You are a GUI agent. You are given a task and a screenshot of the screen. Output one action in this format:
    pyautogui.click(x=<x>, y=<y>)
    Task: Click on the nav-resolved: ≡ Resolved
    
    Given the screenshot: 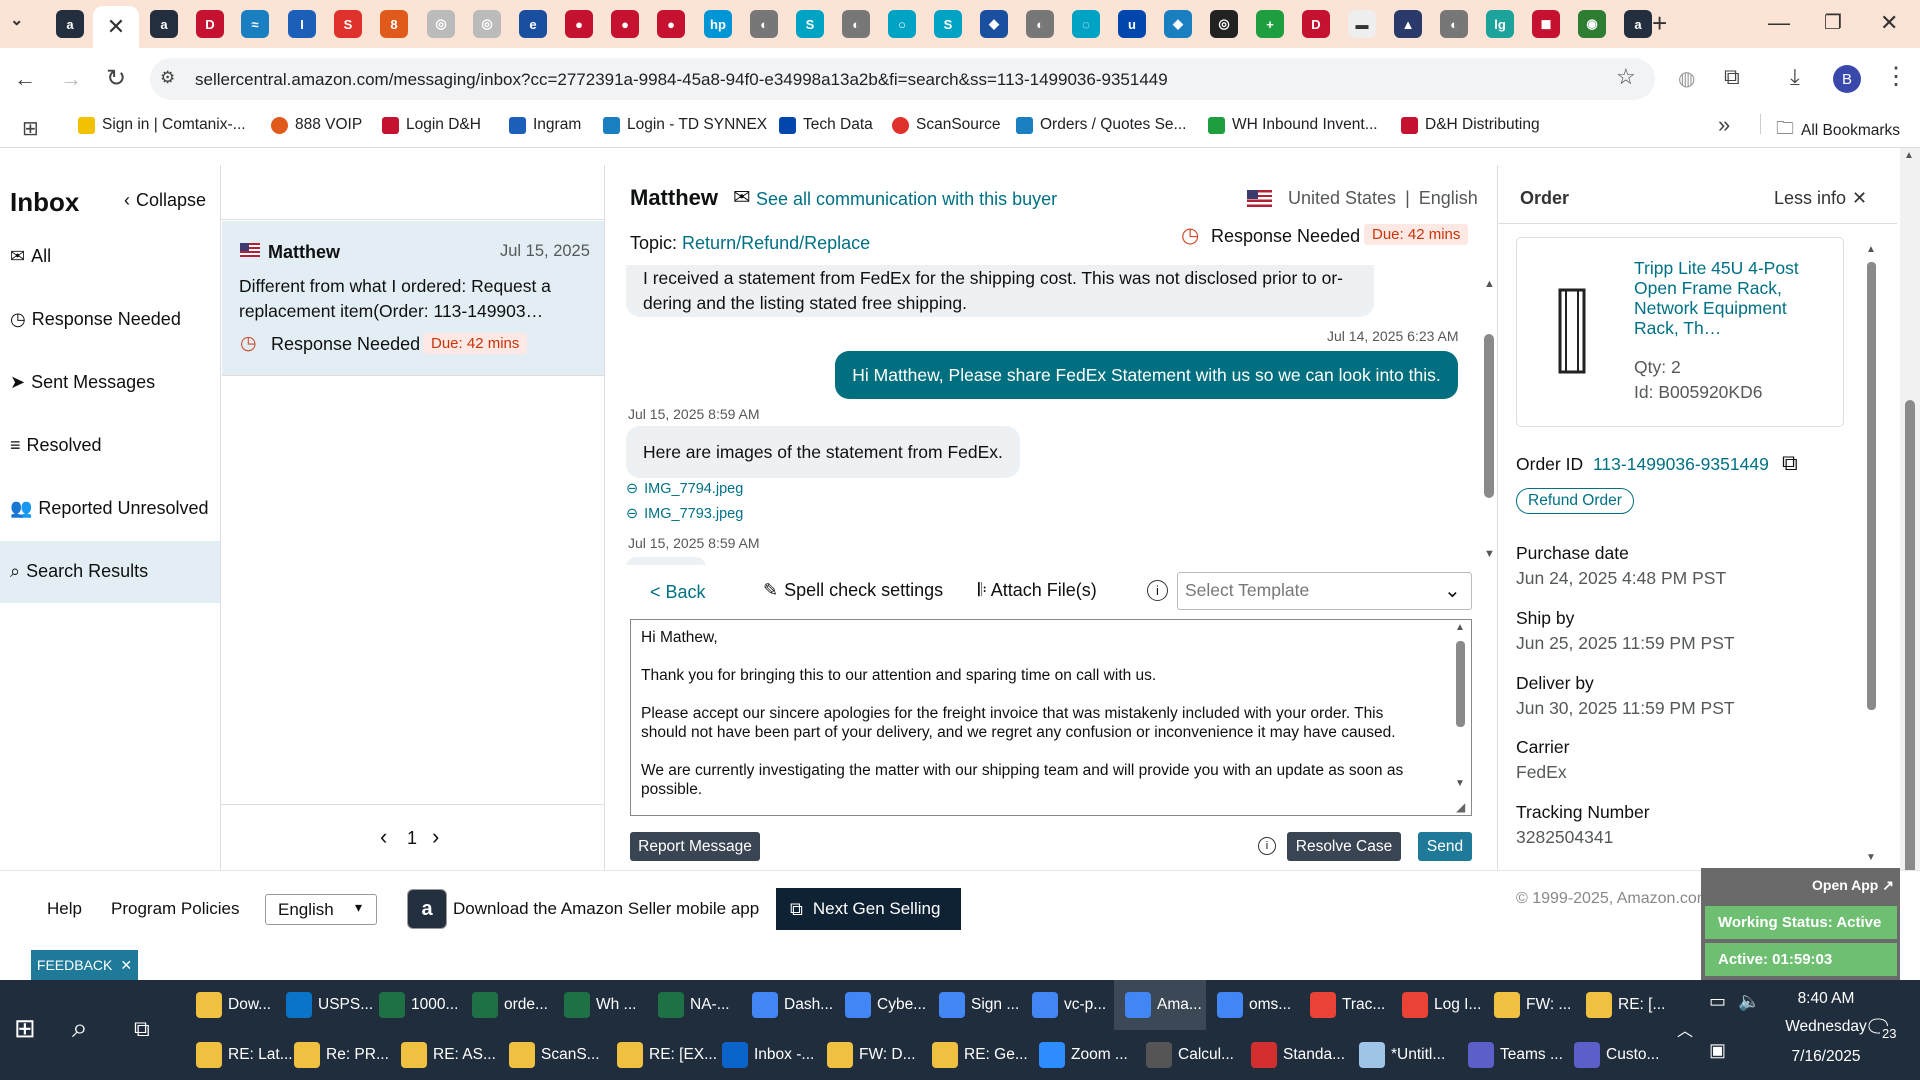 What is the action you would take?
    pyautogui.click(x=56, y=445)
    